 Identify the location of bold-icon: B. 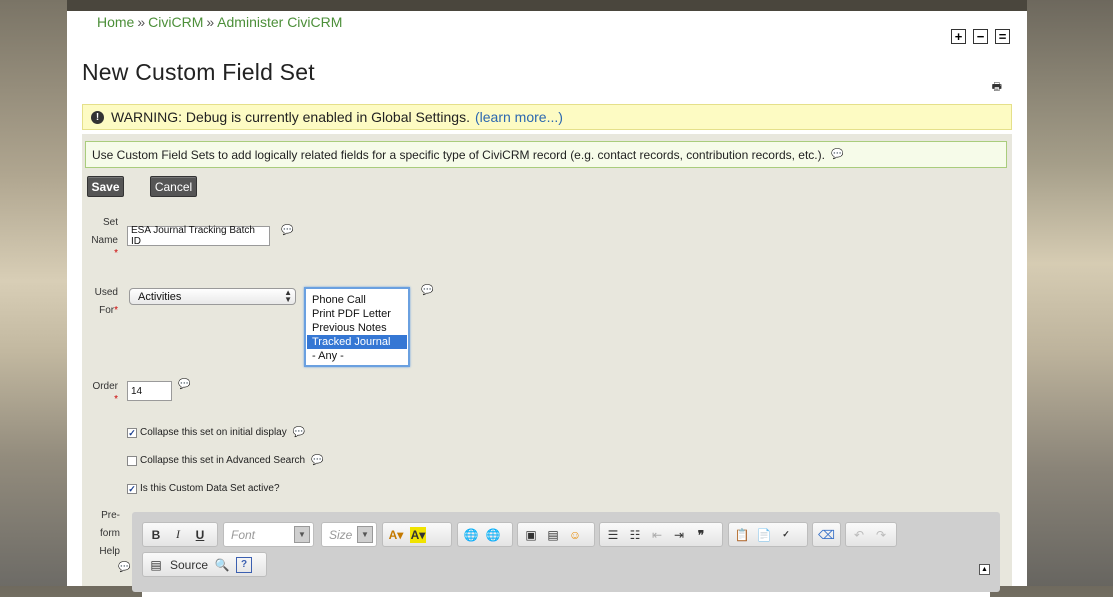
(156, 535).